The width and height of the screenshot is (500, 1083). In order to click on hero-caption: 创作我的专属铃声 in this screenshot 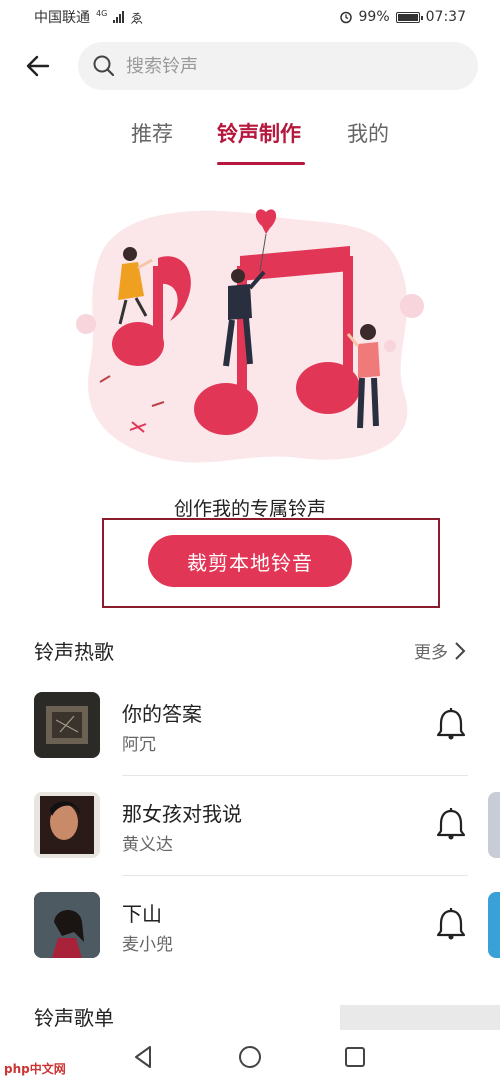, I will do `click(249, 509)`.